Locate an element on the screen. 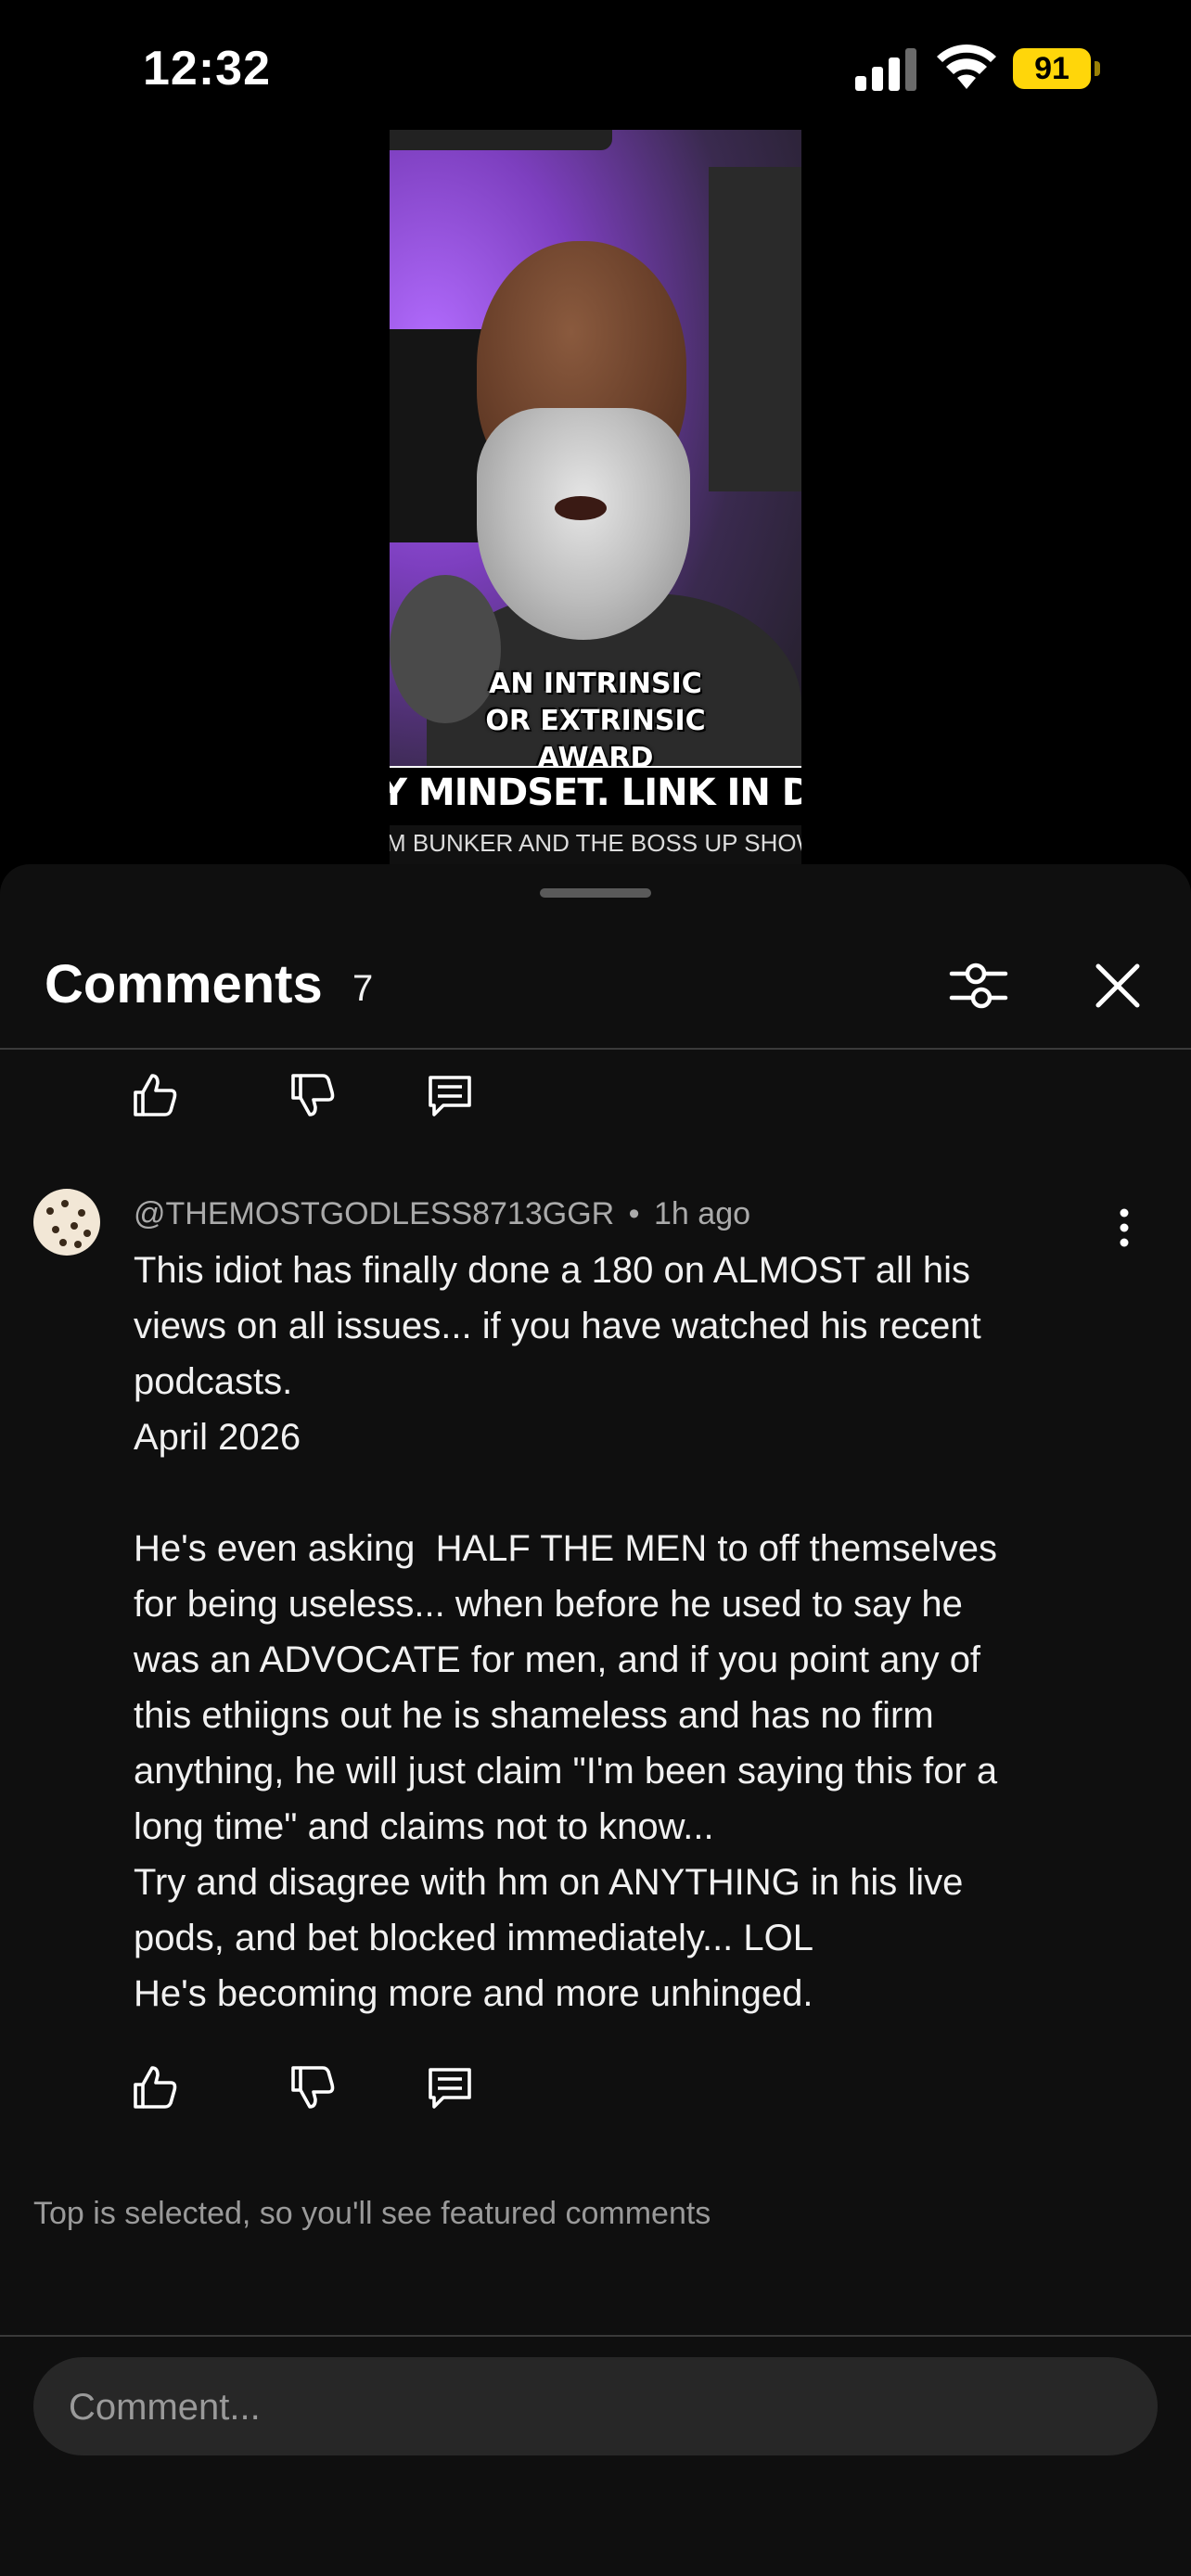 Image resolution: width=1191 pixels, height=2576 pixels. close-icon is located at coordinates (1117, 985).